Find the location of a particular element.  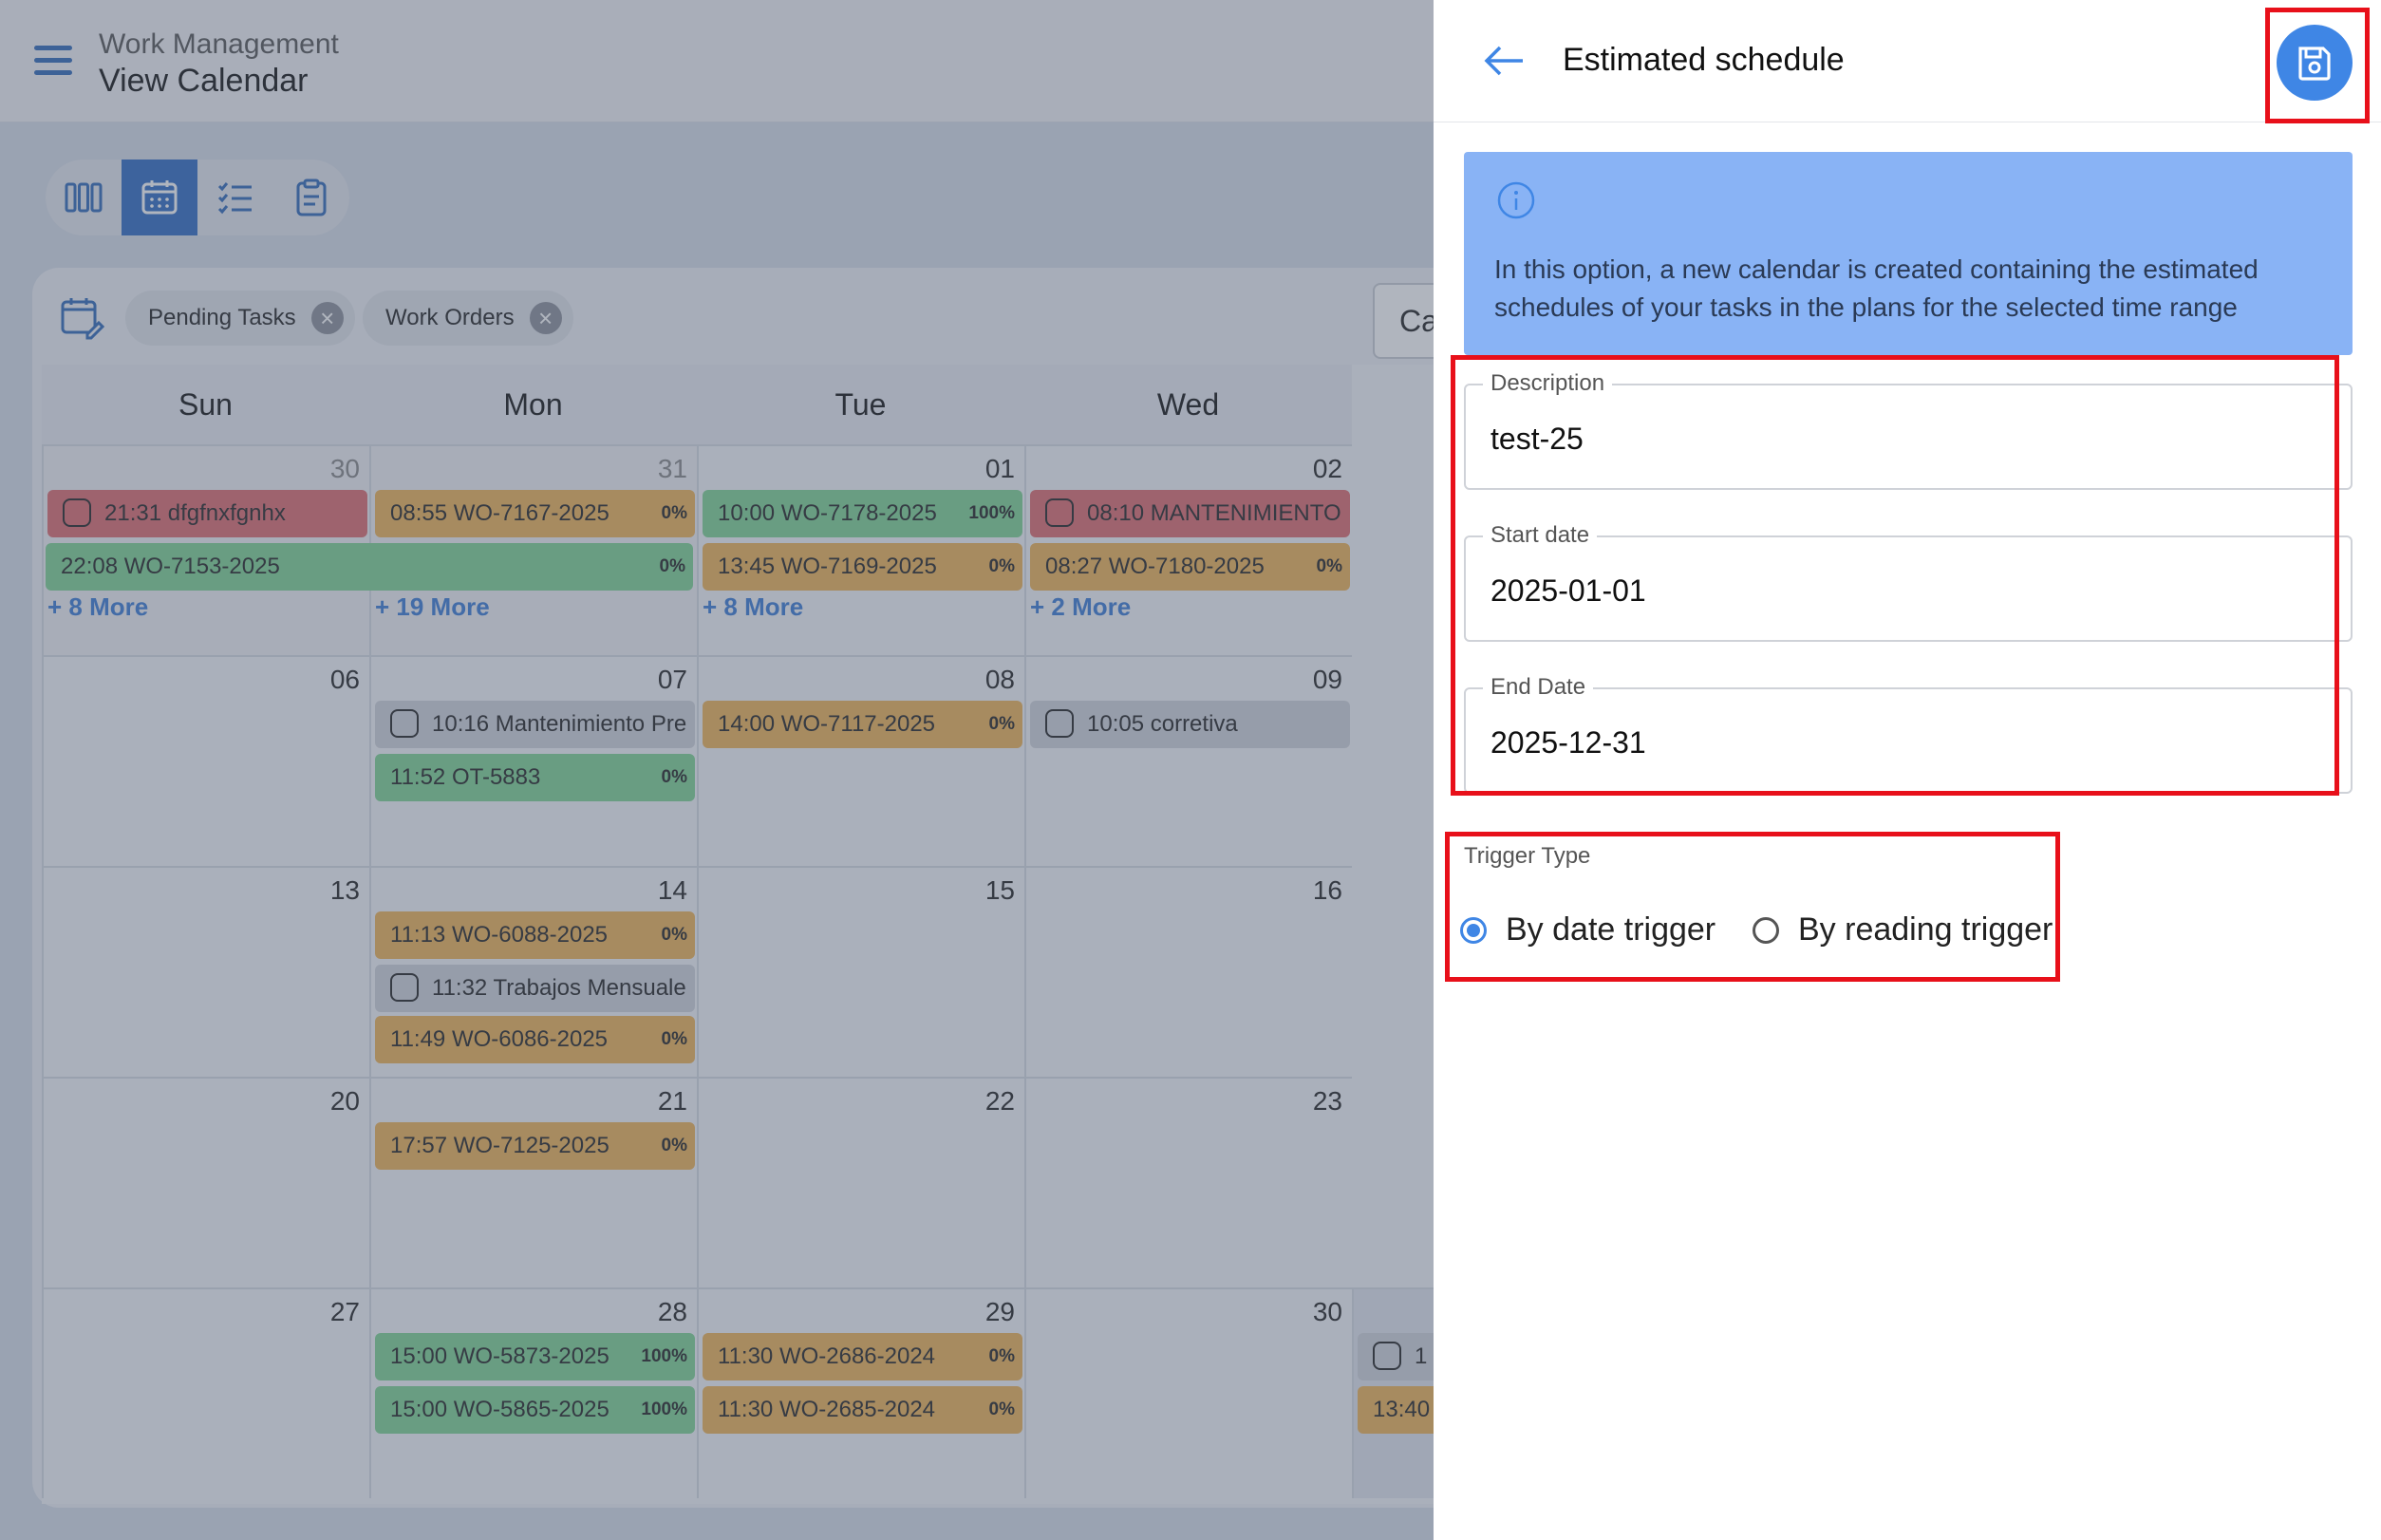

info-icon is located at coordinates (1516, 200).